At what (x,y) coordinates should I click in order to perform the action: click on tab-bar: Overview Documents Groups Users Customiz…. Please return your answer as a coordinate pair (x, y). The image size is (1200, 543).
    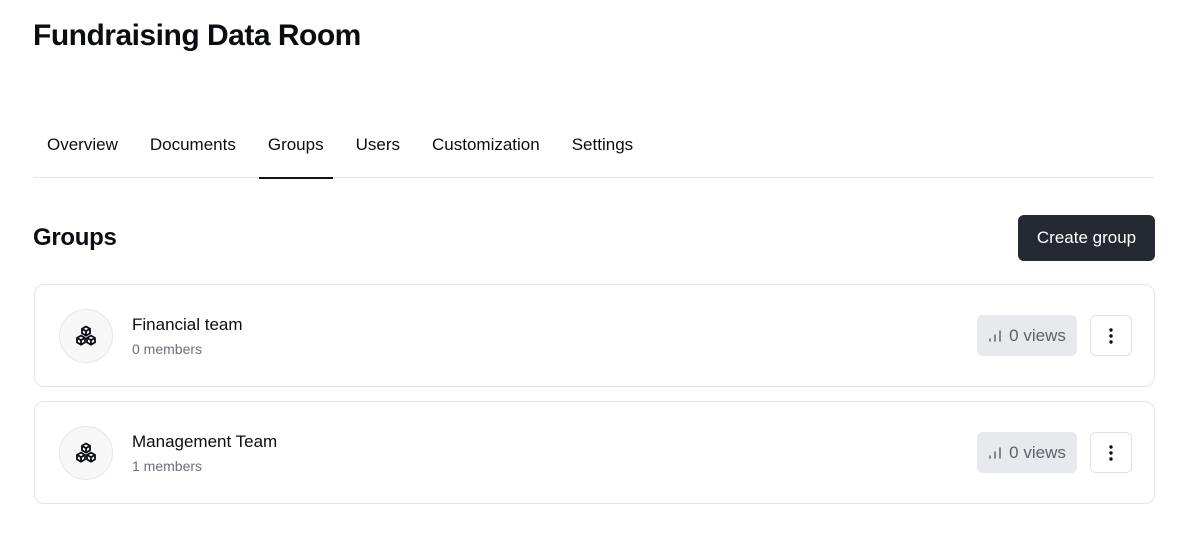
    Looking at the image, I should click on (594, 151).